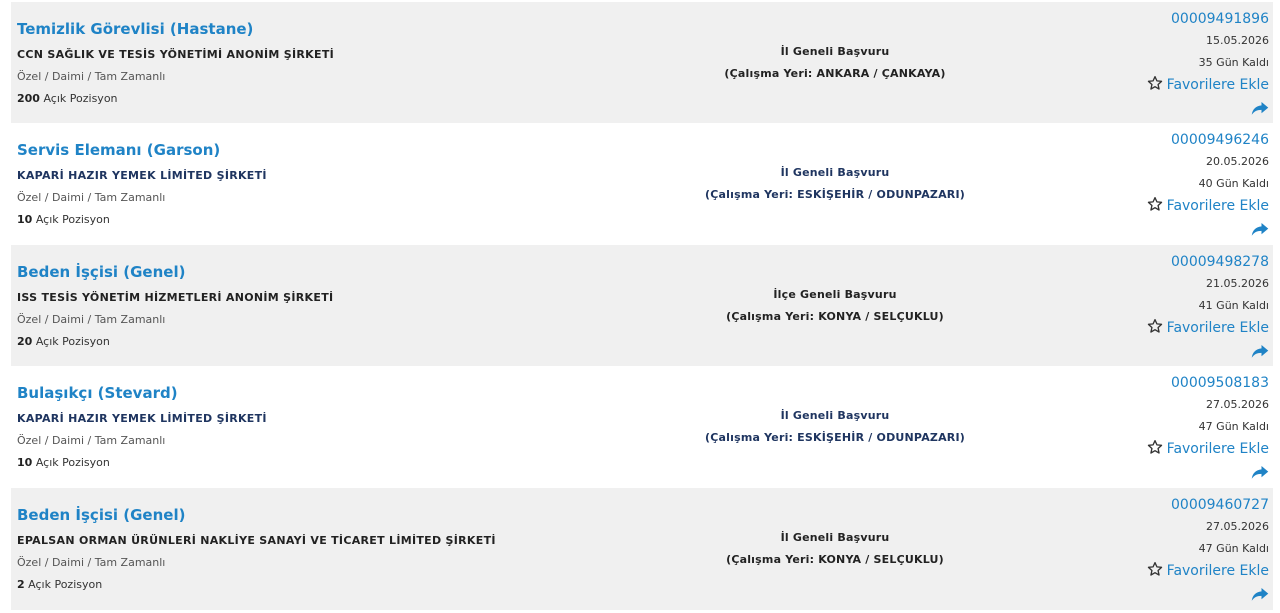 This screenshot has height=613, width=1280. What do you see at coordinates (835, 294) in the screenshot?
I see `application-scope: İlçe Geneli Başvuru` at bounding box center [835, 294].